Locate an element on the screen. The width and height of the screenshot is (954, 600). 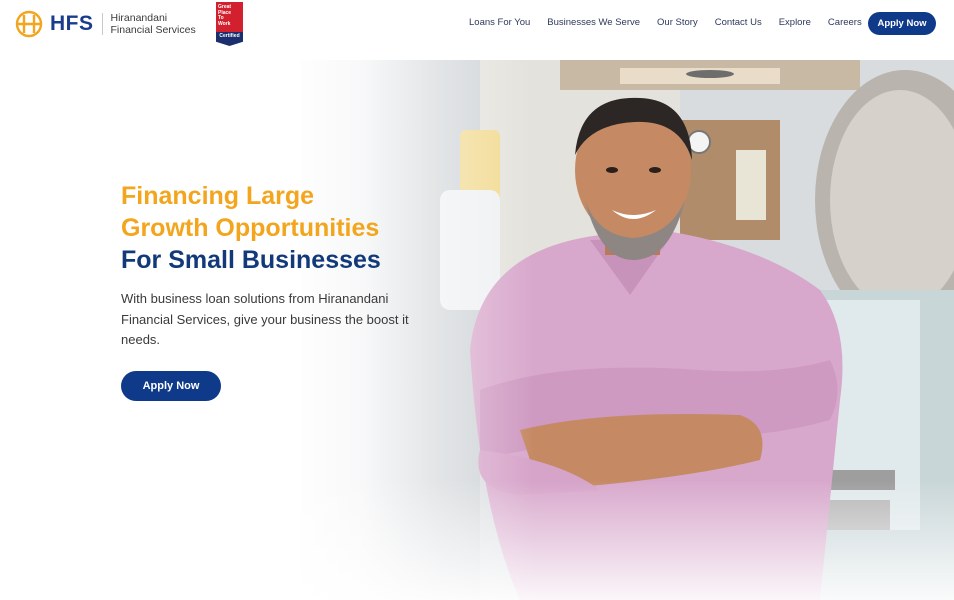
hero-headline-line1: Financing Large is located at coordinates (218, 196).